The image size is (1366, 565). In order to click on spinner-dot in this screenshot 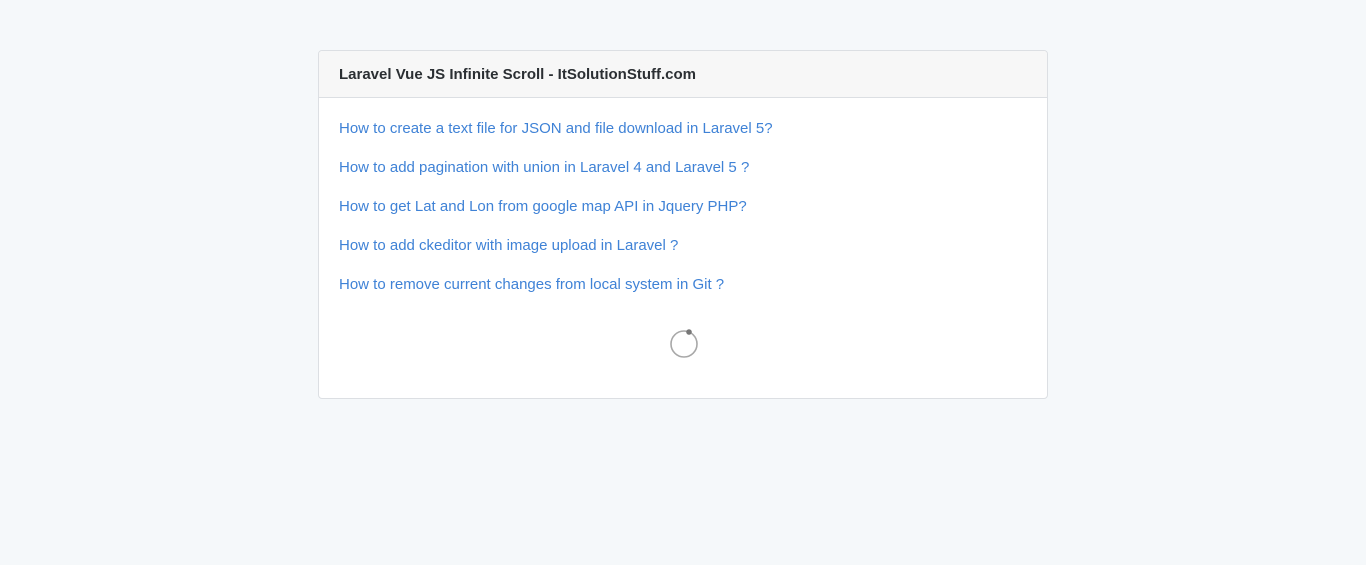, I will do `click(689, 332)`.